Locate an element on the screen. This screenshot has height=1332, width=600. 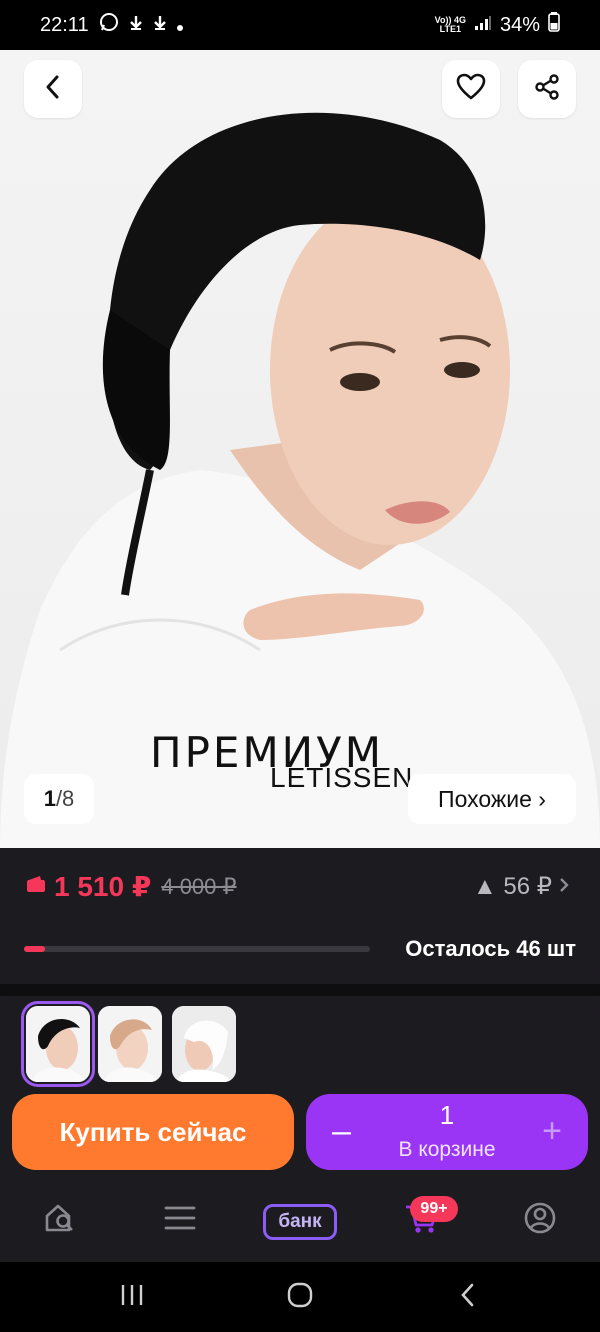
bottom-navigation: банк 99+ is located at coordinates (300, 1221).